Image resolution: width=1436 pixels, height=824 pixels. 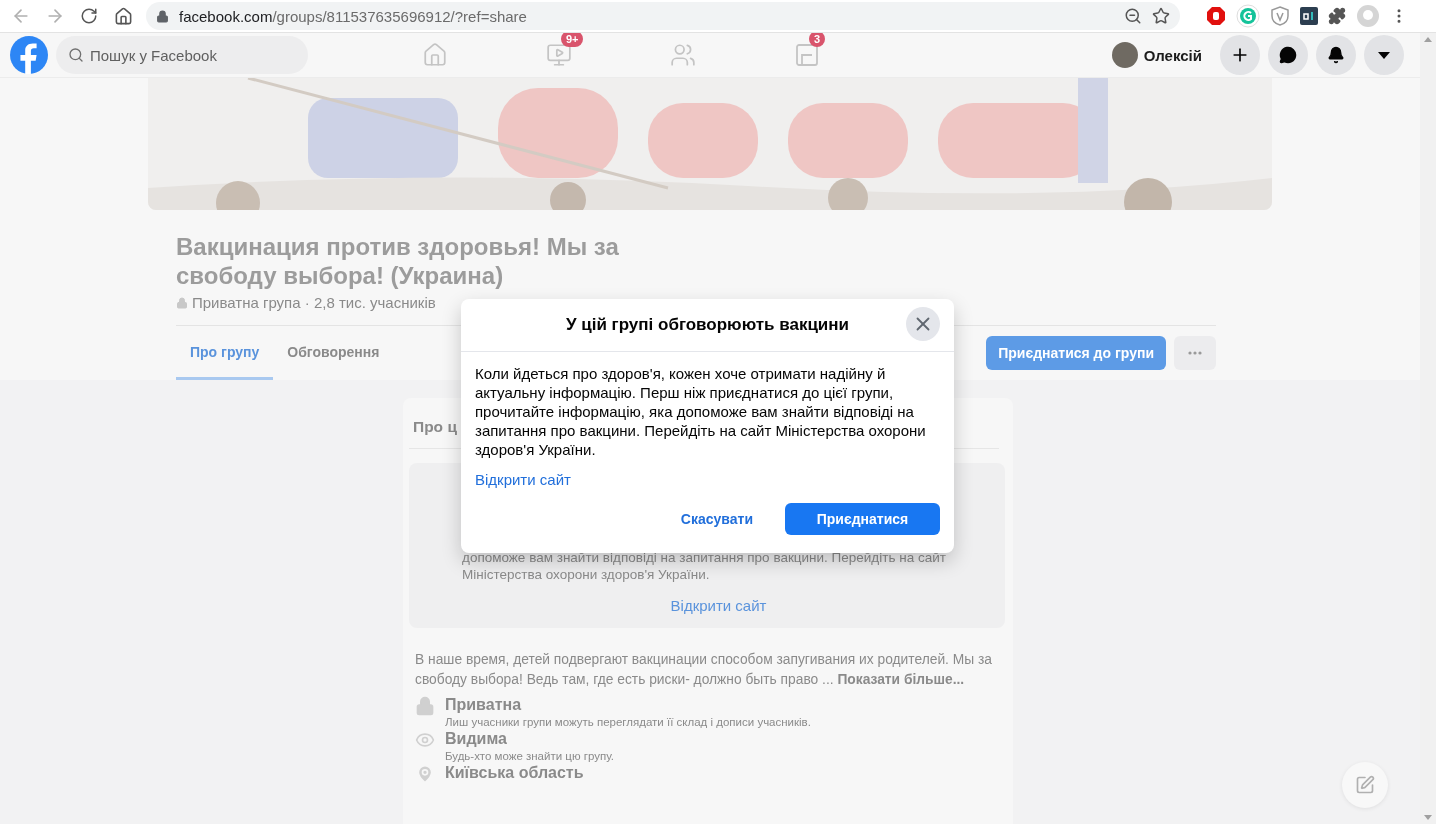 I want to click on group-tab: Обговорення, so click(x=333, y=353).